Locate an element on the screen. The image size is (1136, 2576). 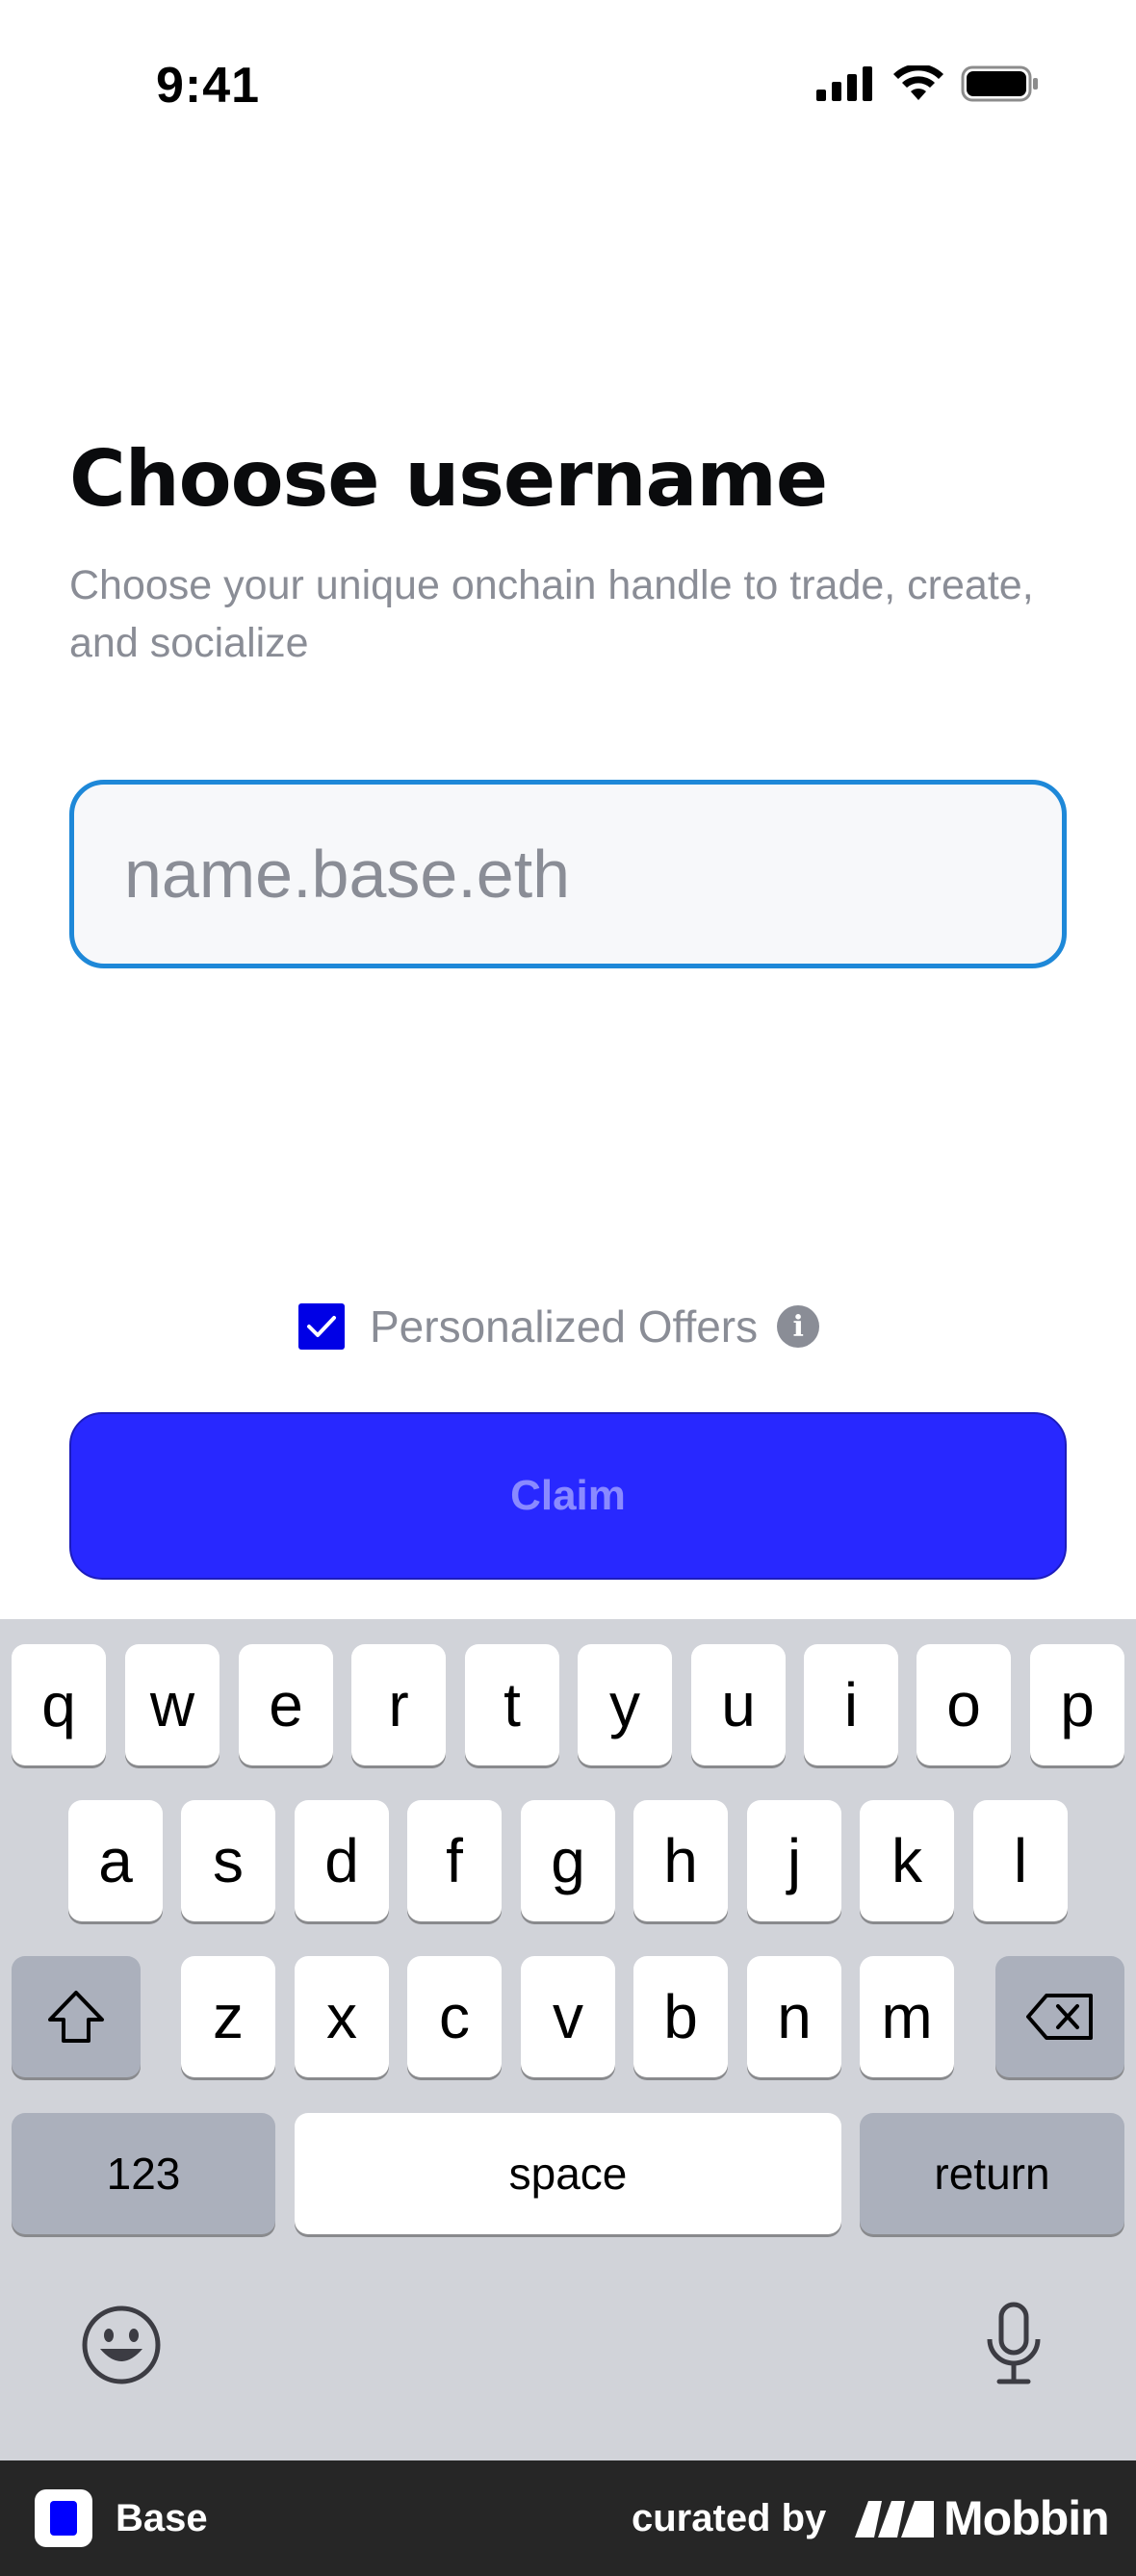
personalized-offers-row: Personalized Offers i is located at coordinates (559, 1326).